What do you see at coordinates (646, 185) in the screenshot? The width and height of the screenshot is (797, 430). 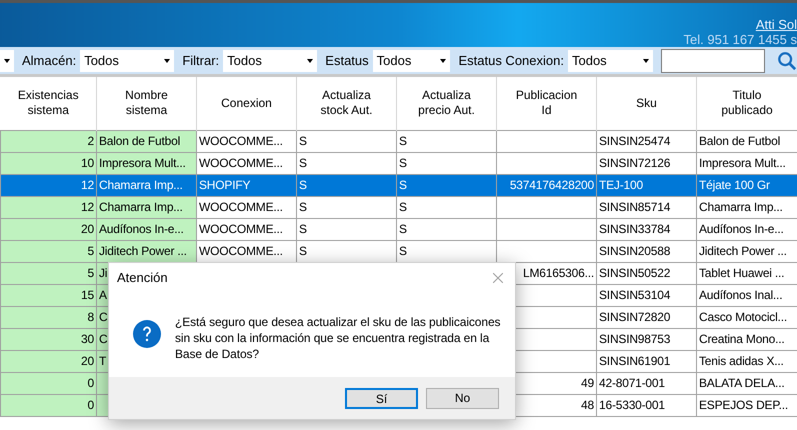 I see `table-cell: TEJ-100` at bounding box center [646, 185].